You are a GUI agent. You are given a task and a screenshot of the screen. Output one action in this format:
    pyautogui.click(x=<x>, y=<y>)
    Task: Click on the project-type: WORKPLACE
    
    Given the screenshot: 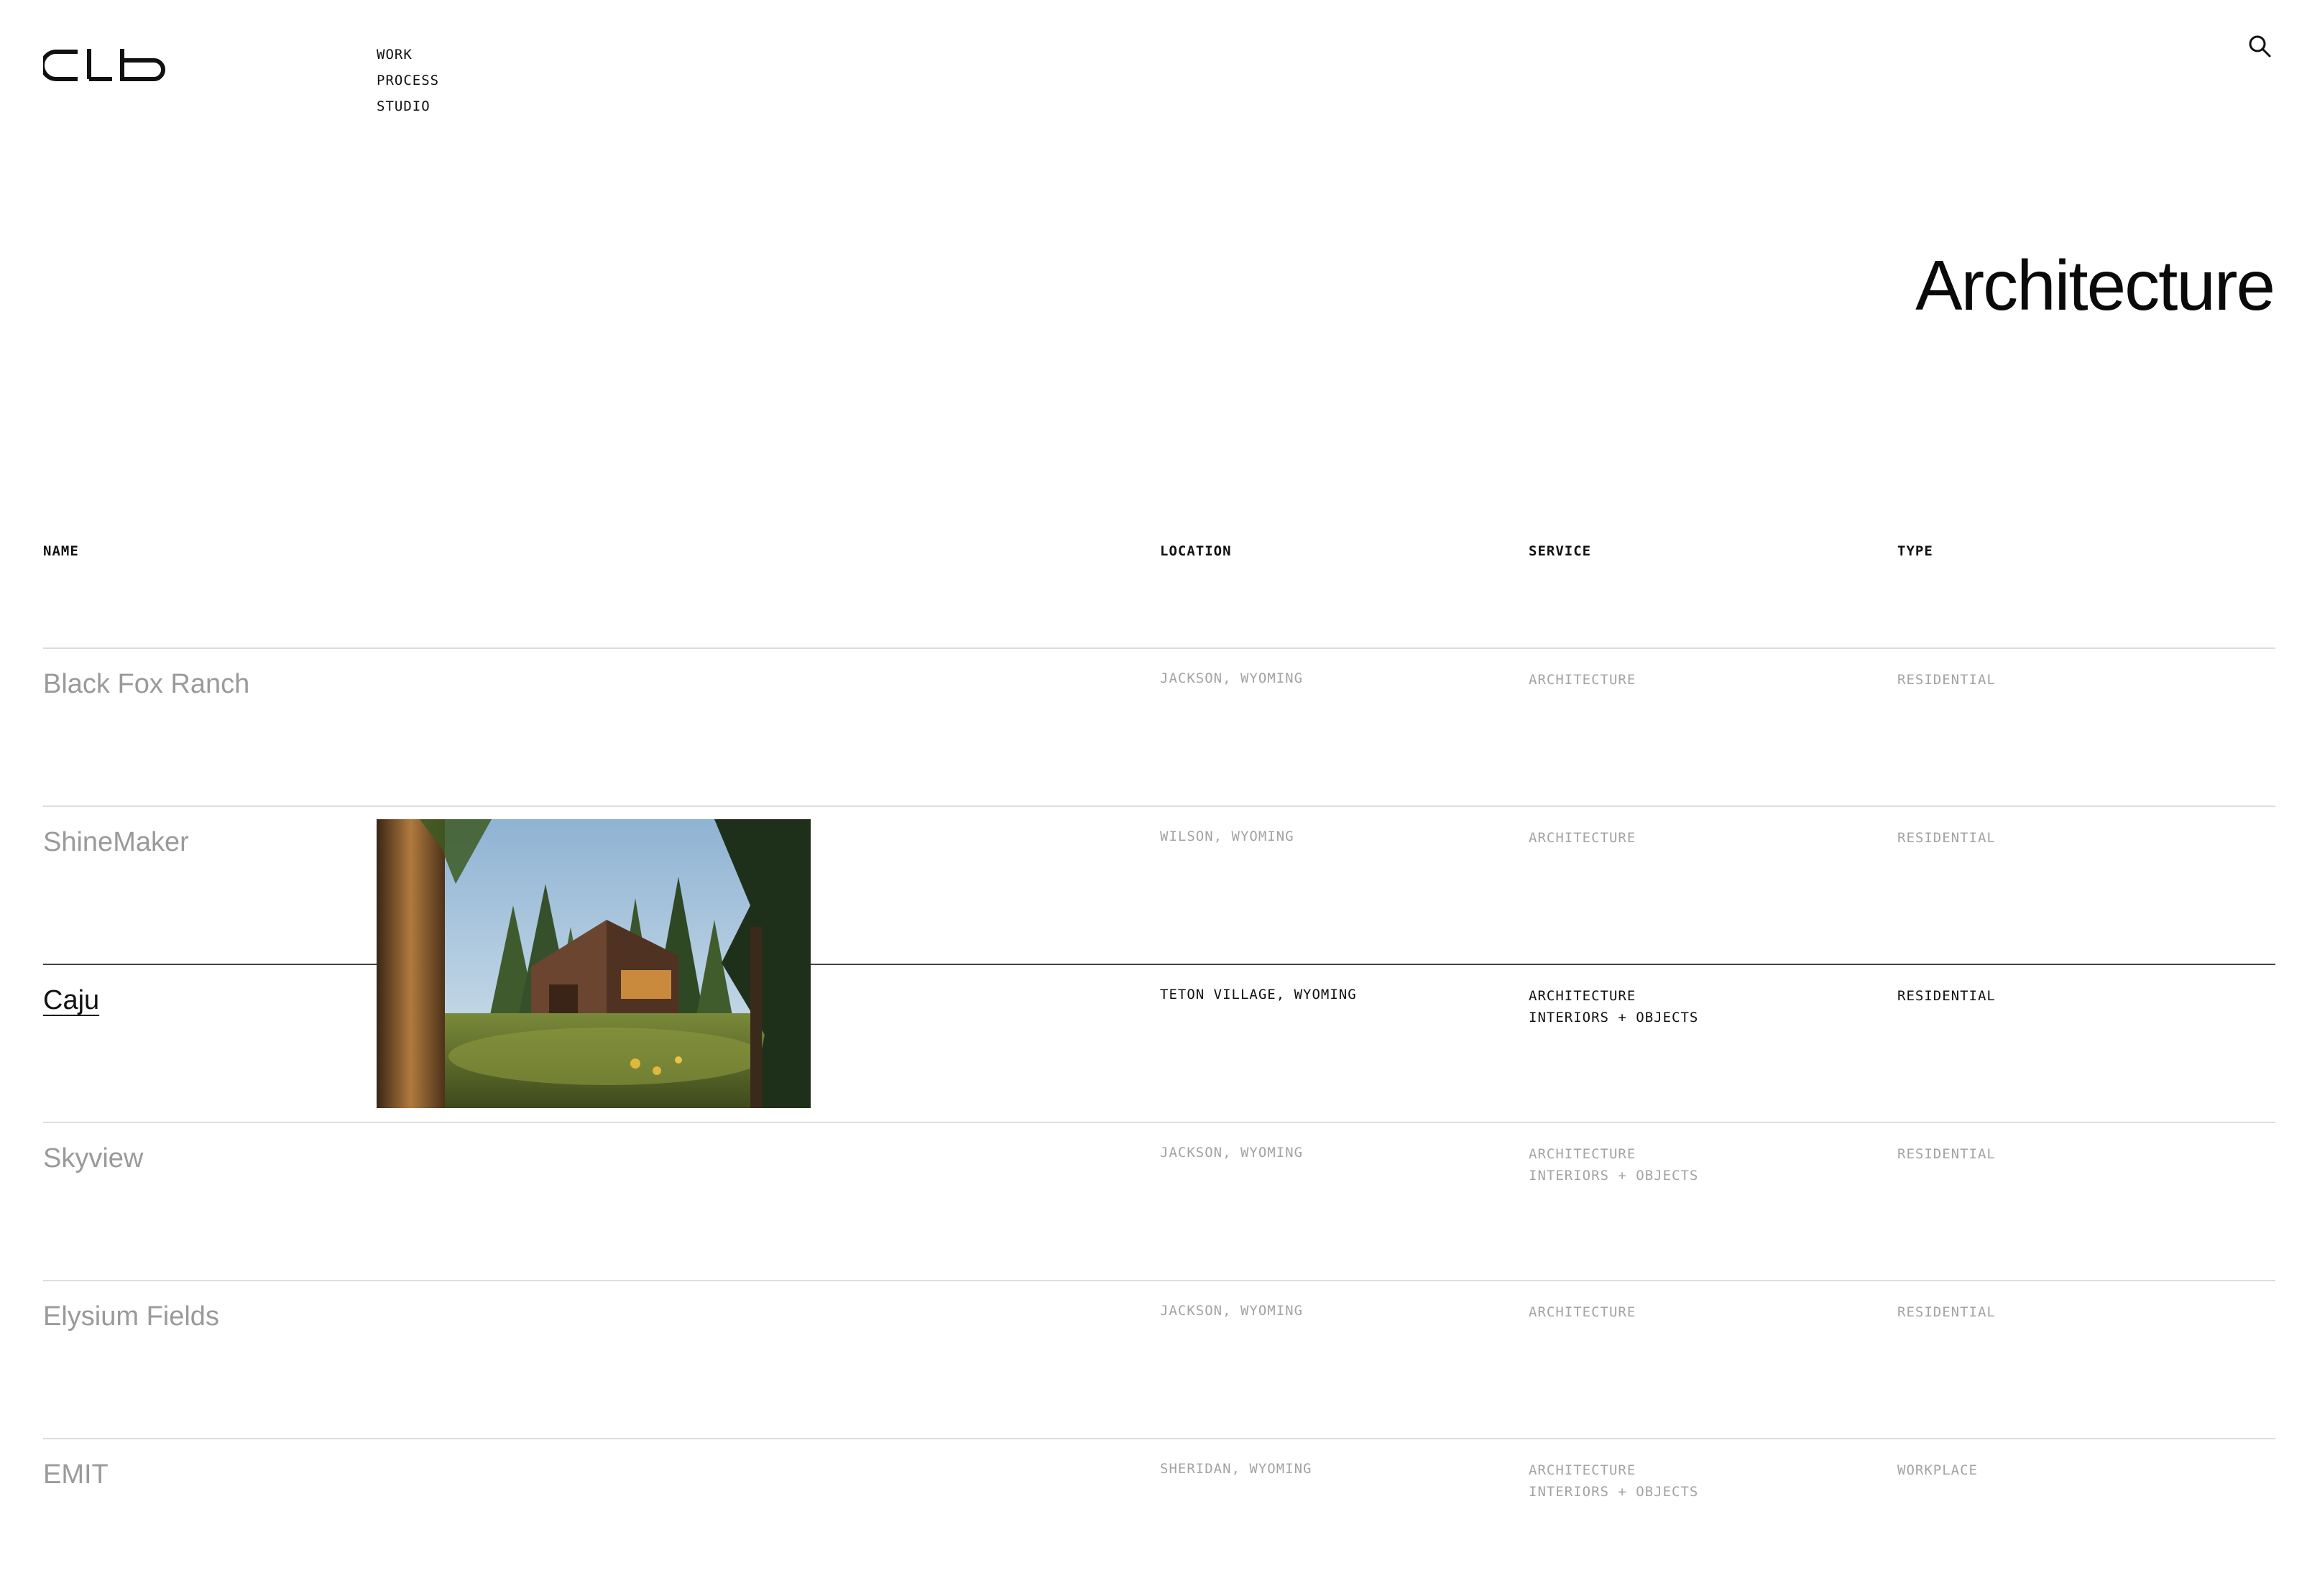 What is the action you would take?
    pyautogui.click(x=1937, y=1470)
    